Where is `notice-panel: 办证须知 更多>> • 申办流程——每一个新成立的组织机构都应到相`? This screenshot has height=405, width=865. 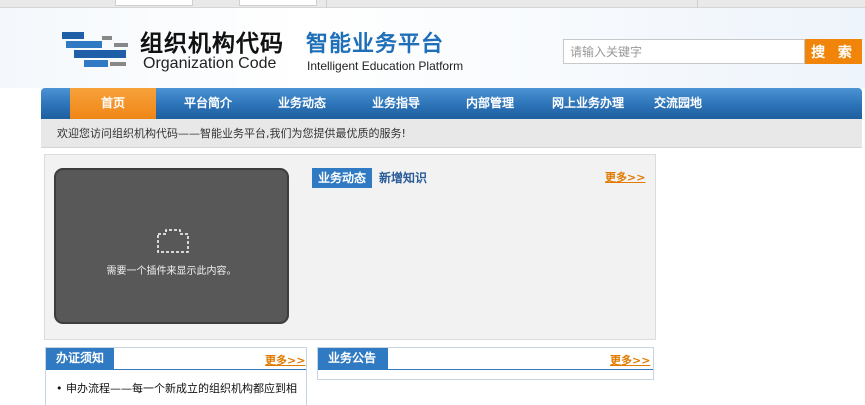 notice-panel: 办证须知 更多>> • 申办流程——每一个新成立的组织机构都应到相 is located at coordinates (176, 376).